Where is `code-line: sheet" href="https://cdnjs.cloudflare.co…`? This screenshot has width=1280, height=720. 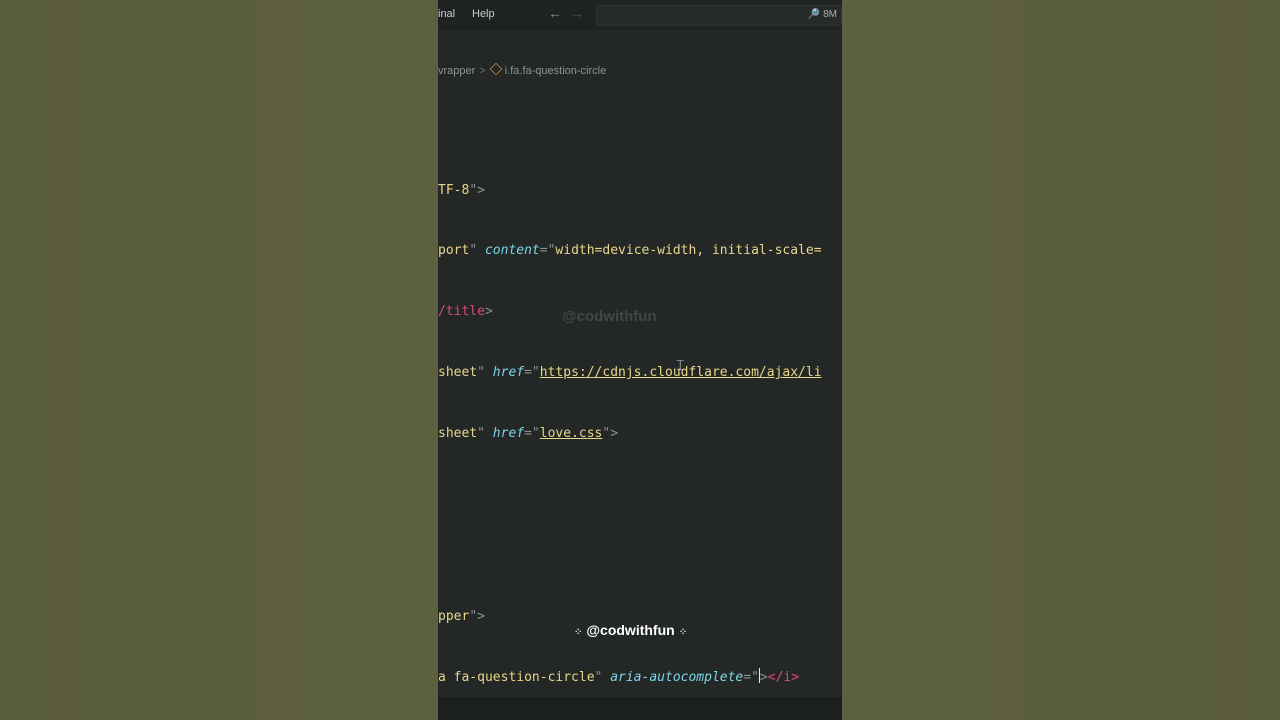
code-line: sheet" href="https://cdnjs.cloudflare.co… is located at coordinates (630, 373).